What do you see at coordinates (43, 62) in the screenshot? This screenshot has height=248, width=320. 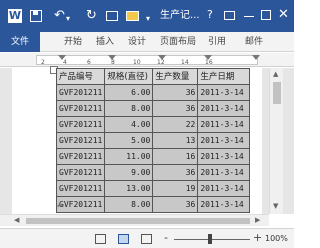 I see `ruler-number: 2` at bounding box center [43, 62].